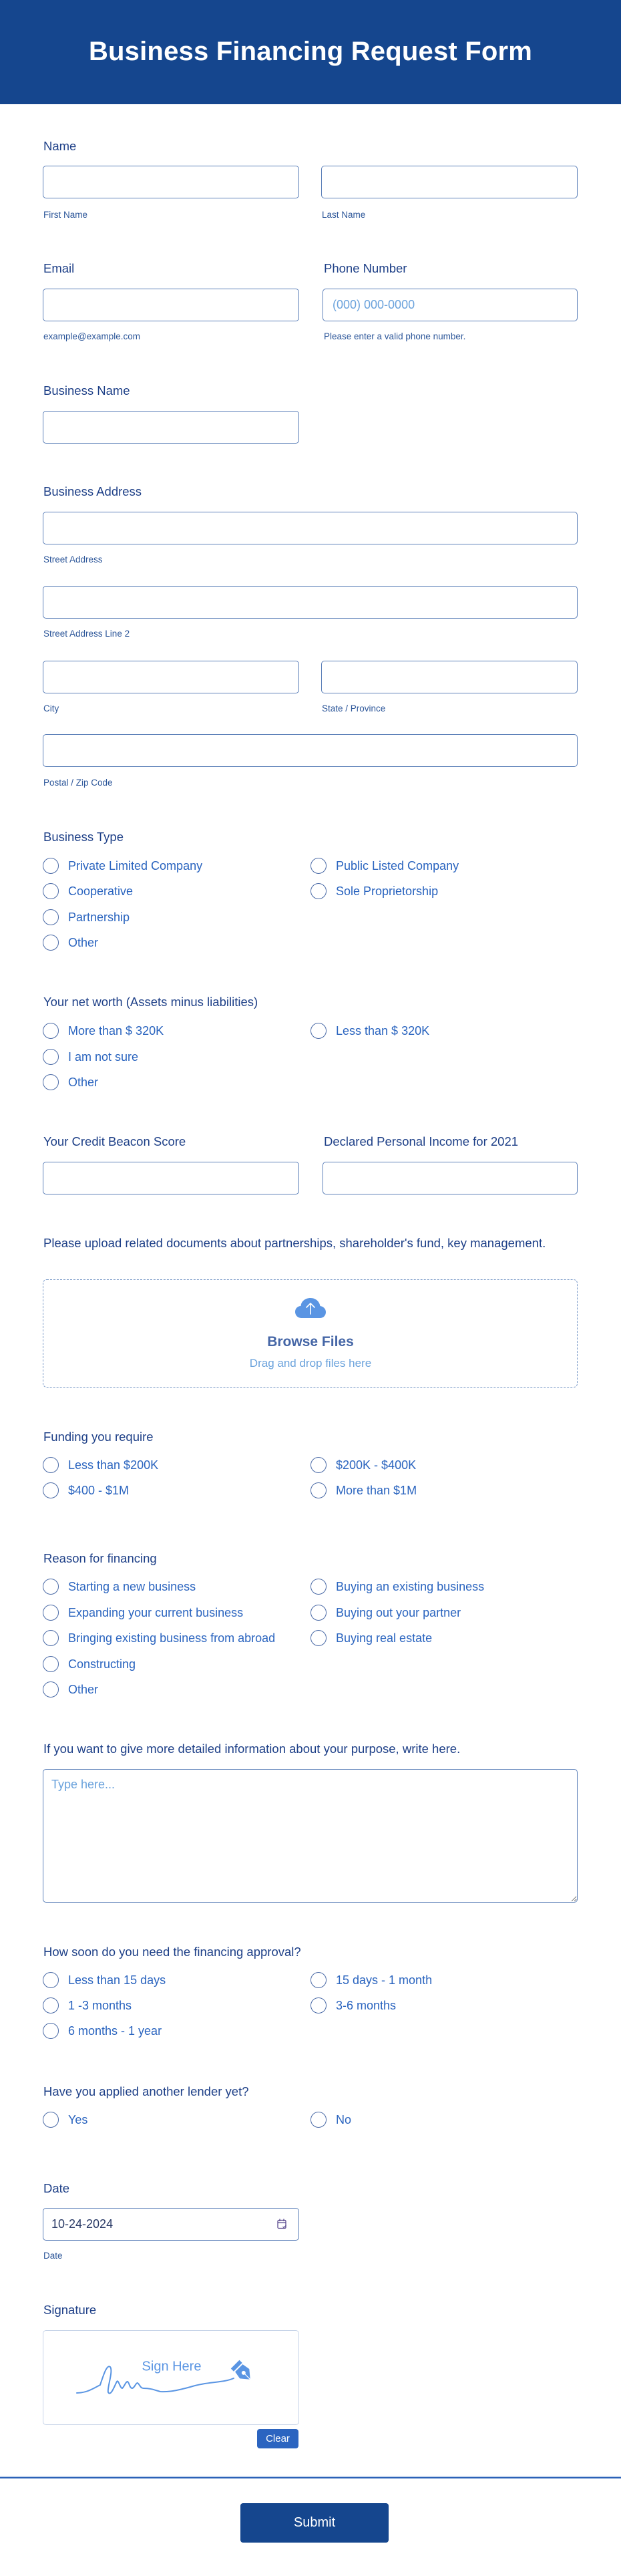 The height and width of the screenshot is (2576, 621). Describe the element at coordinates (114, 1141) in the screenshot. I see `credit-score-label: Your Credit Beacon Score` at that location.